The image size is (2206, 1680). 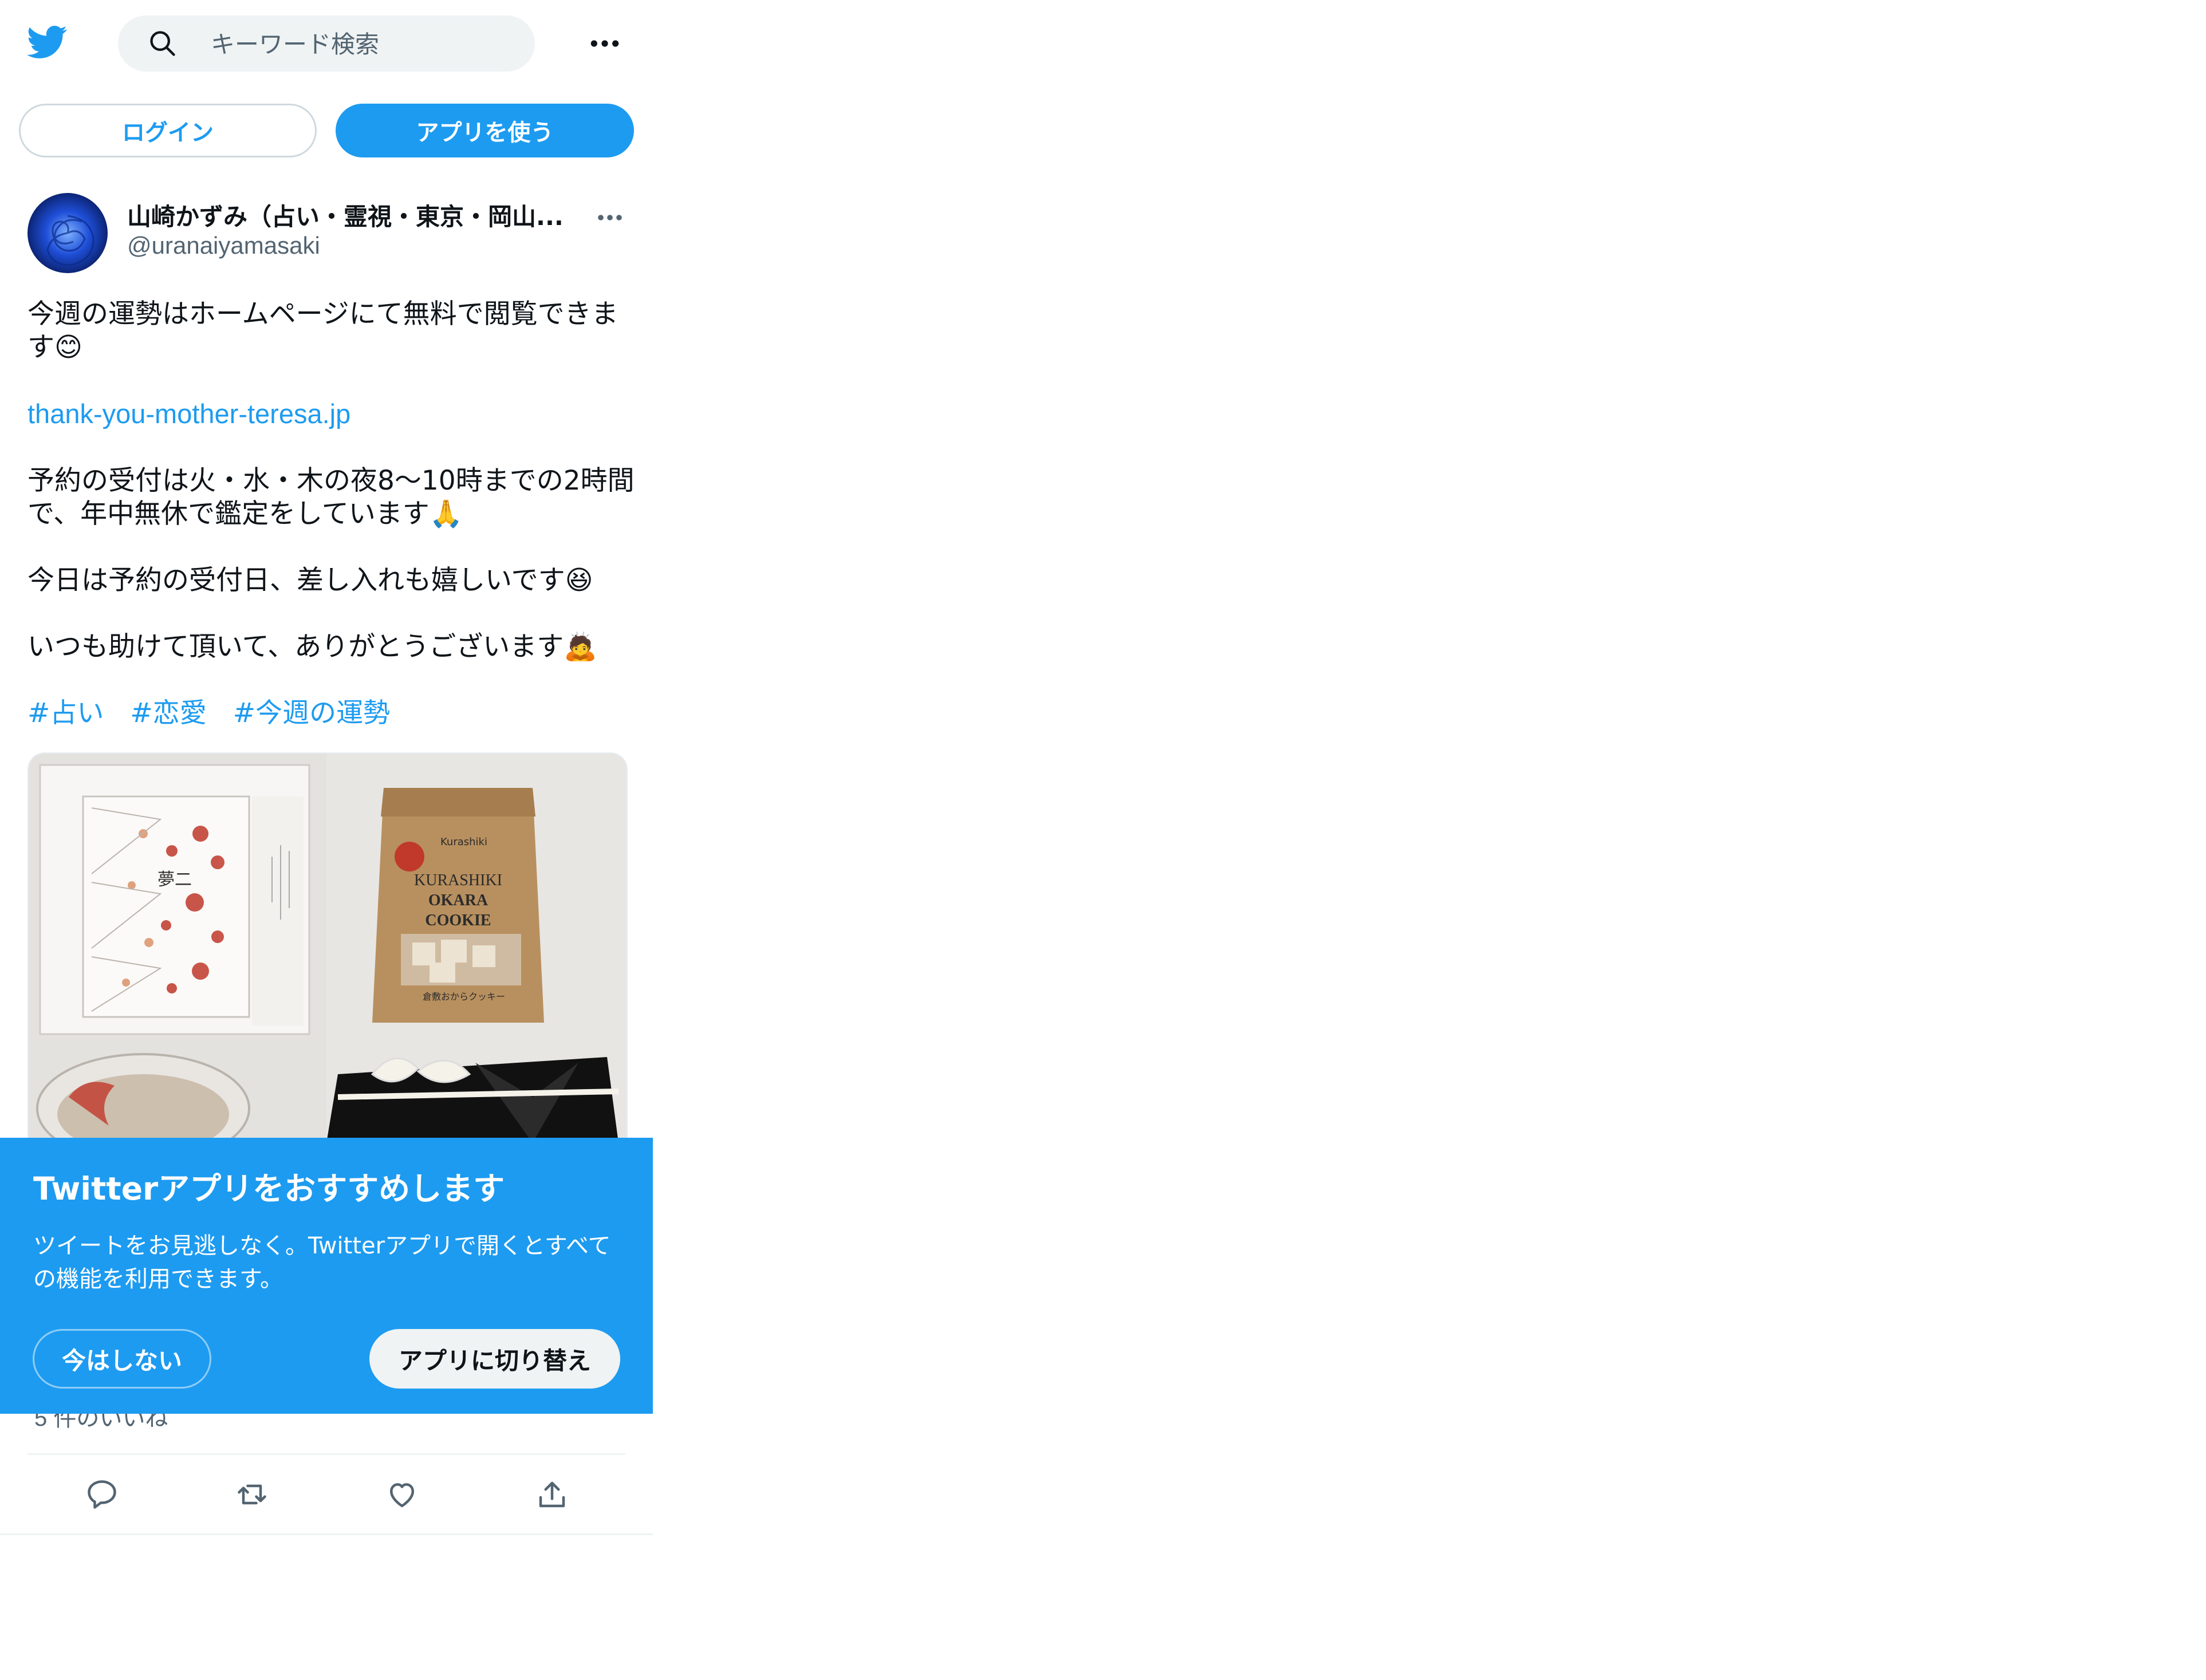 I want to click on wagashi-label: 夢二, so click(x=174, y=880).